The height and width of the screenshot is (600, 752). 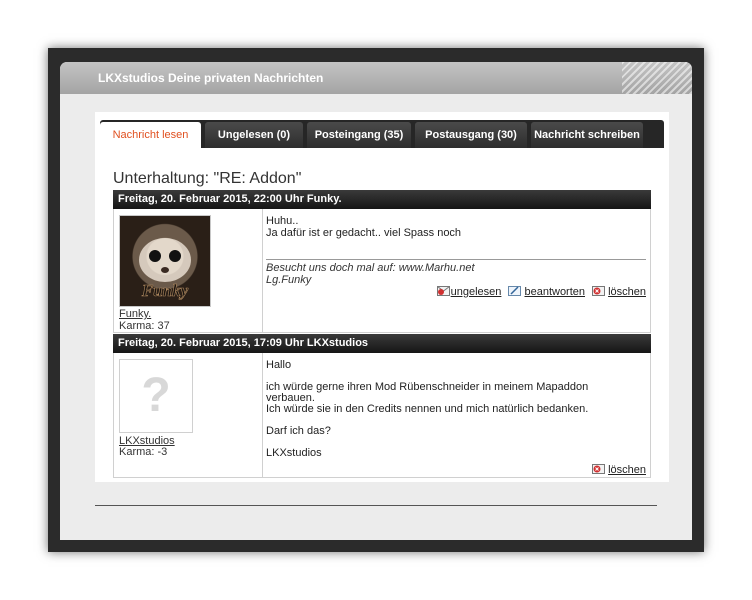 I want to click on title-bar: LKXstudios Deine privaten Nachrichten, so click(x=376, y=78).